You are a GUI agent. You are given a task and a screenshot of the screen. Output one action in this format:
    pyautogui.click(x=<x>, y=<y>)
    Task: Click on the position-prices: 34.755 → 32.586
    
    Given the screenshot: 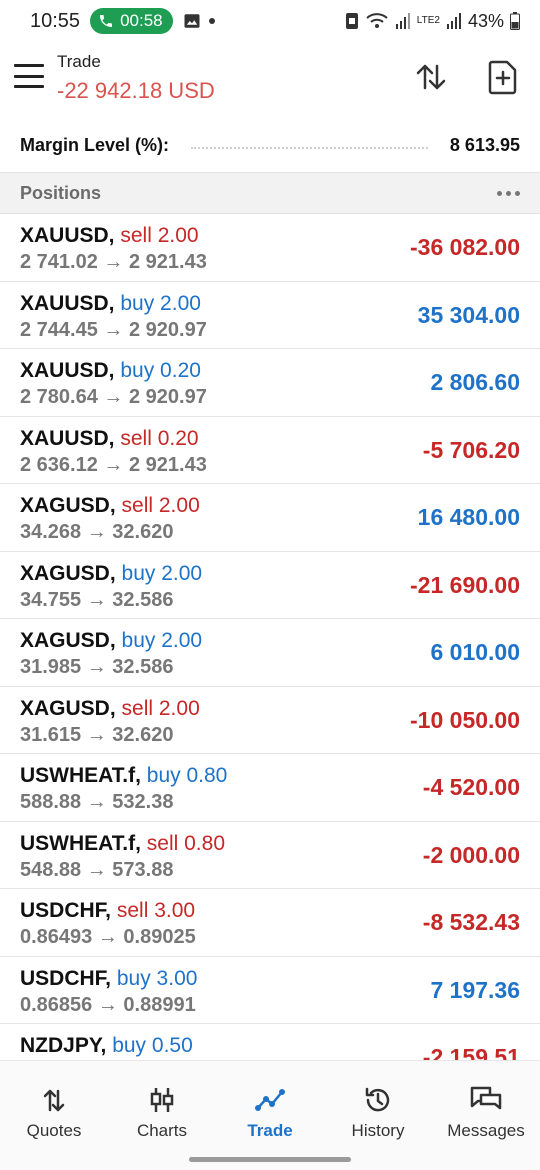 What is the action you would take?
    pyautogui.click(x=97, y=599)
    